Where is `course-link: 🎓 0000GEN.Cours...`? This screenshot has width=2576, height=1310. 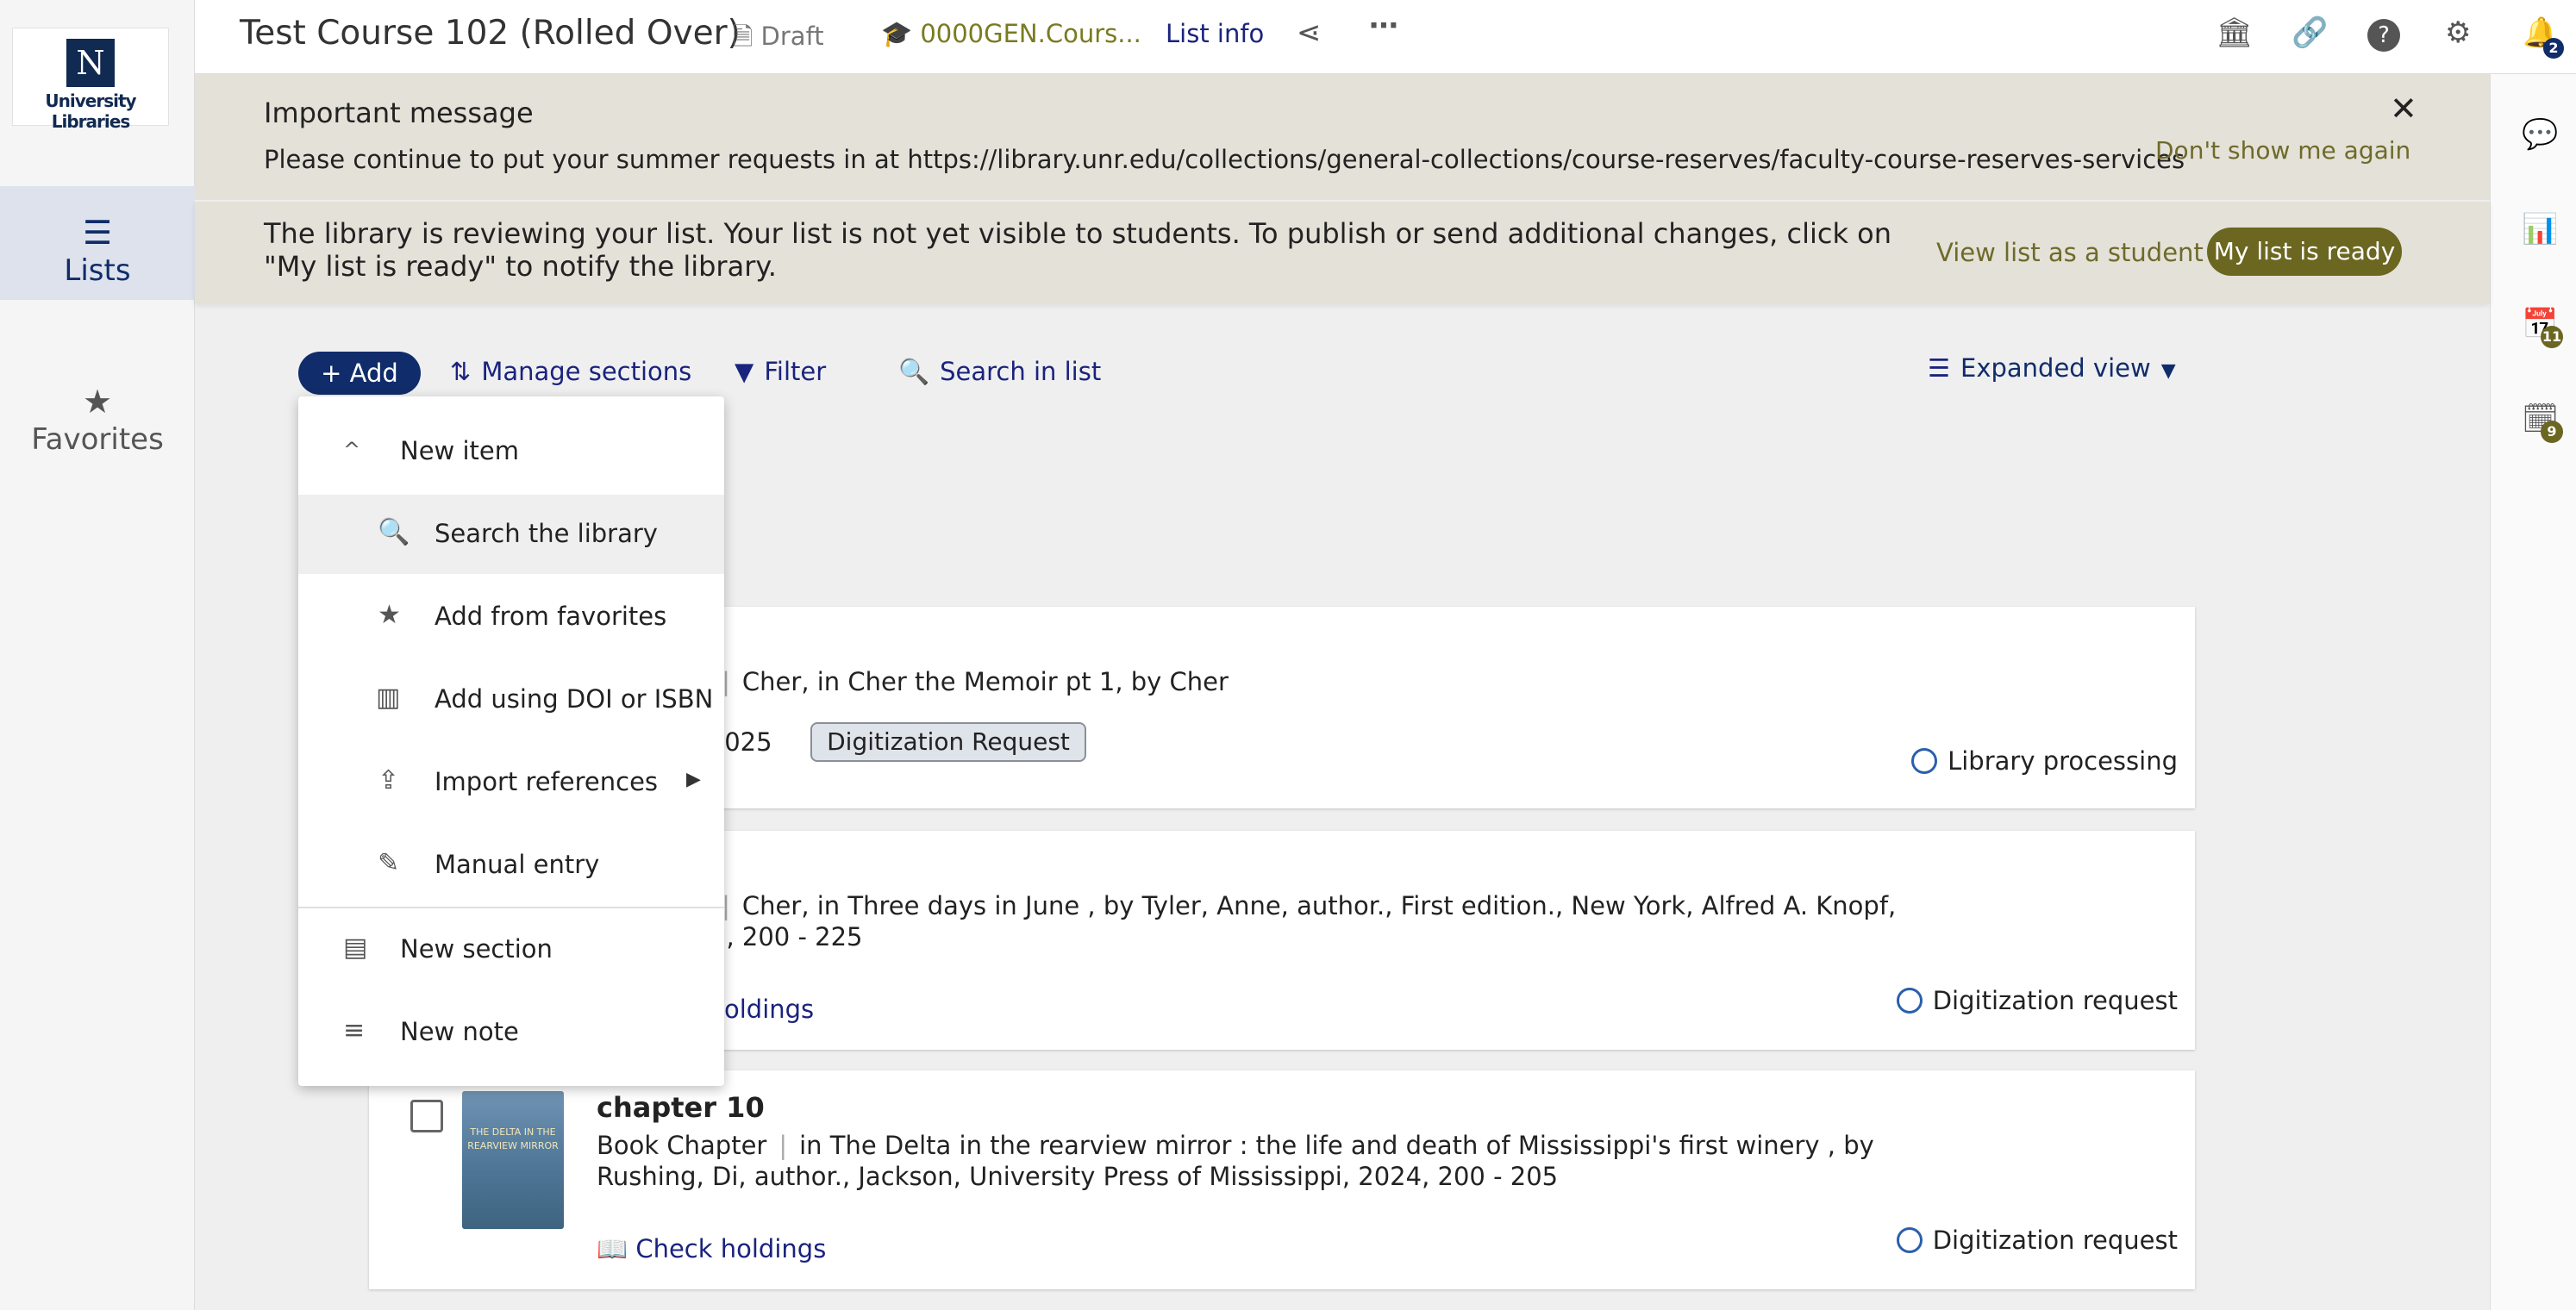 course-link: 🎓 0000GEN.Cours... is located at coordinates (1011, 34).